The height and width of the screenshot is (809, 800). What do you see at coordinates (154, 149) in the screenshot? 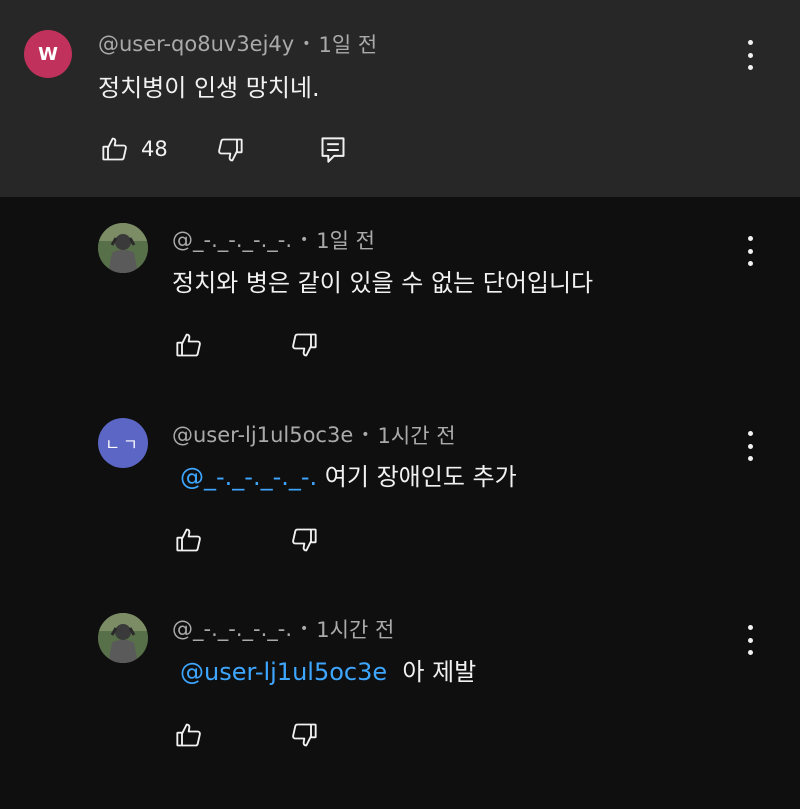
I see `like-count: 48` at bounding box center [154, 149].